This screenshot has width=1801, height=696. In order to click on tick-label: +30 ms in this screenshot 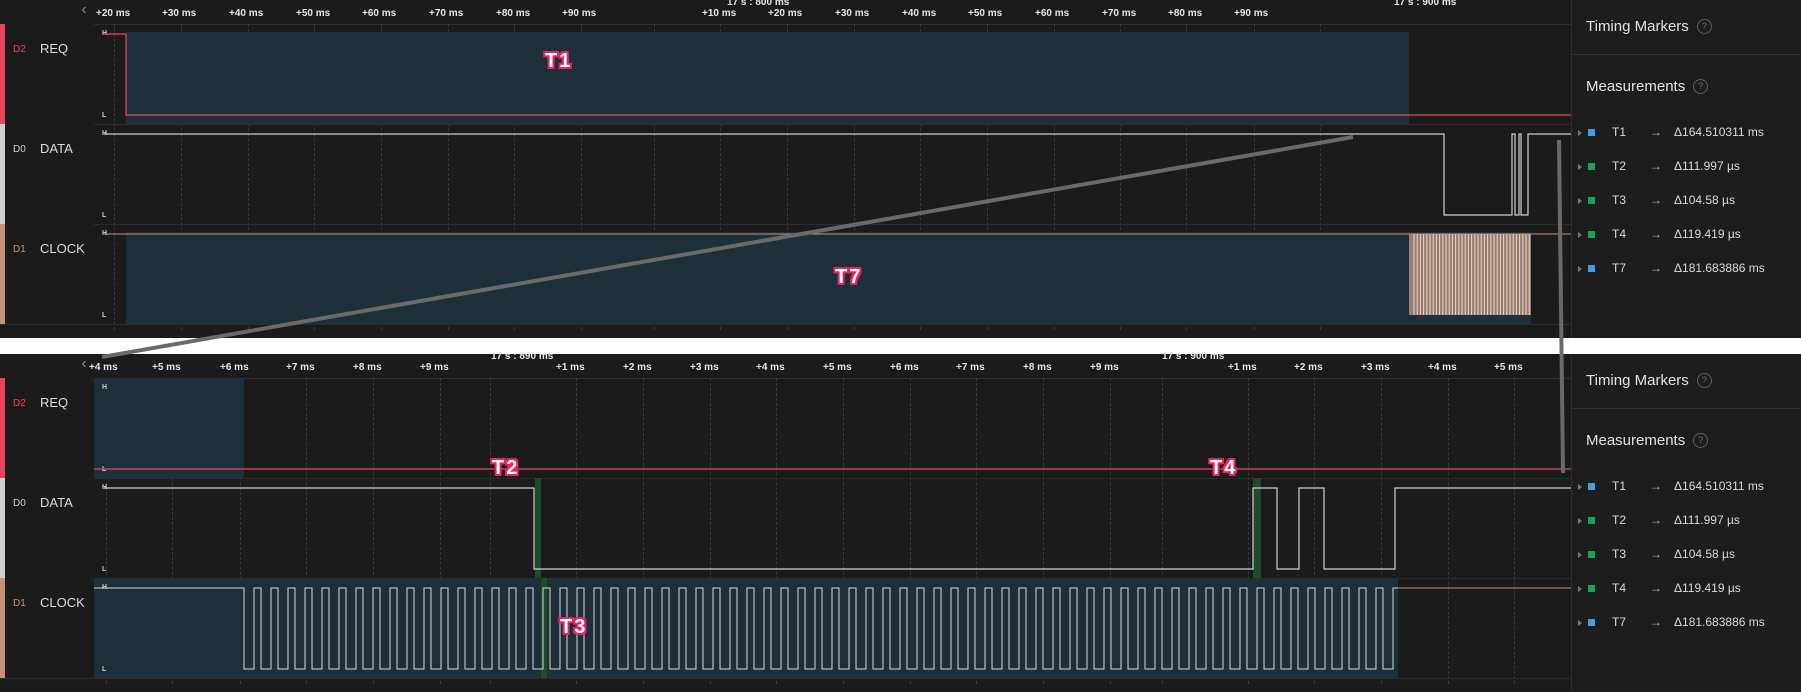, I will do `click(179, 13)`.